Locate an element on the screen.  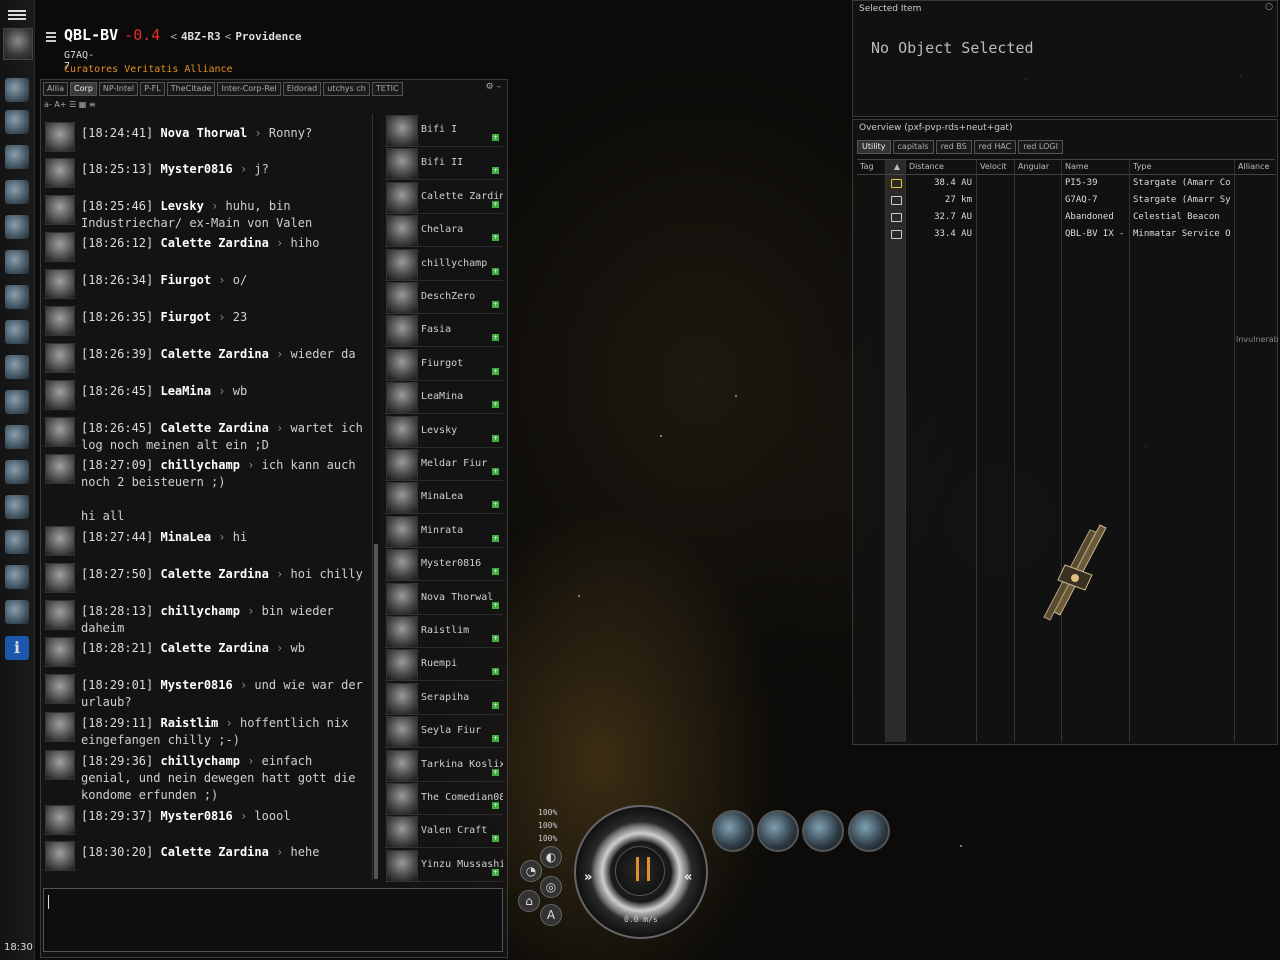
chat-input is located at coordinates (273, 920).